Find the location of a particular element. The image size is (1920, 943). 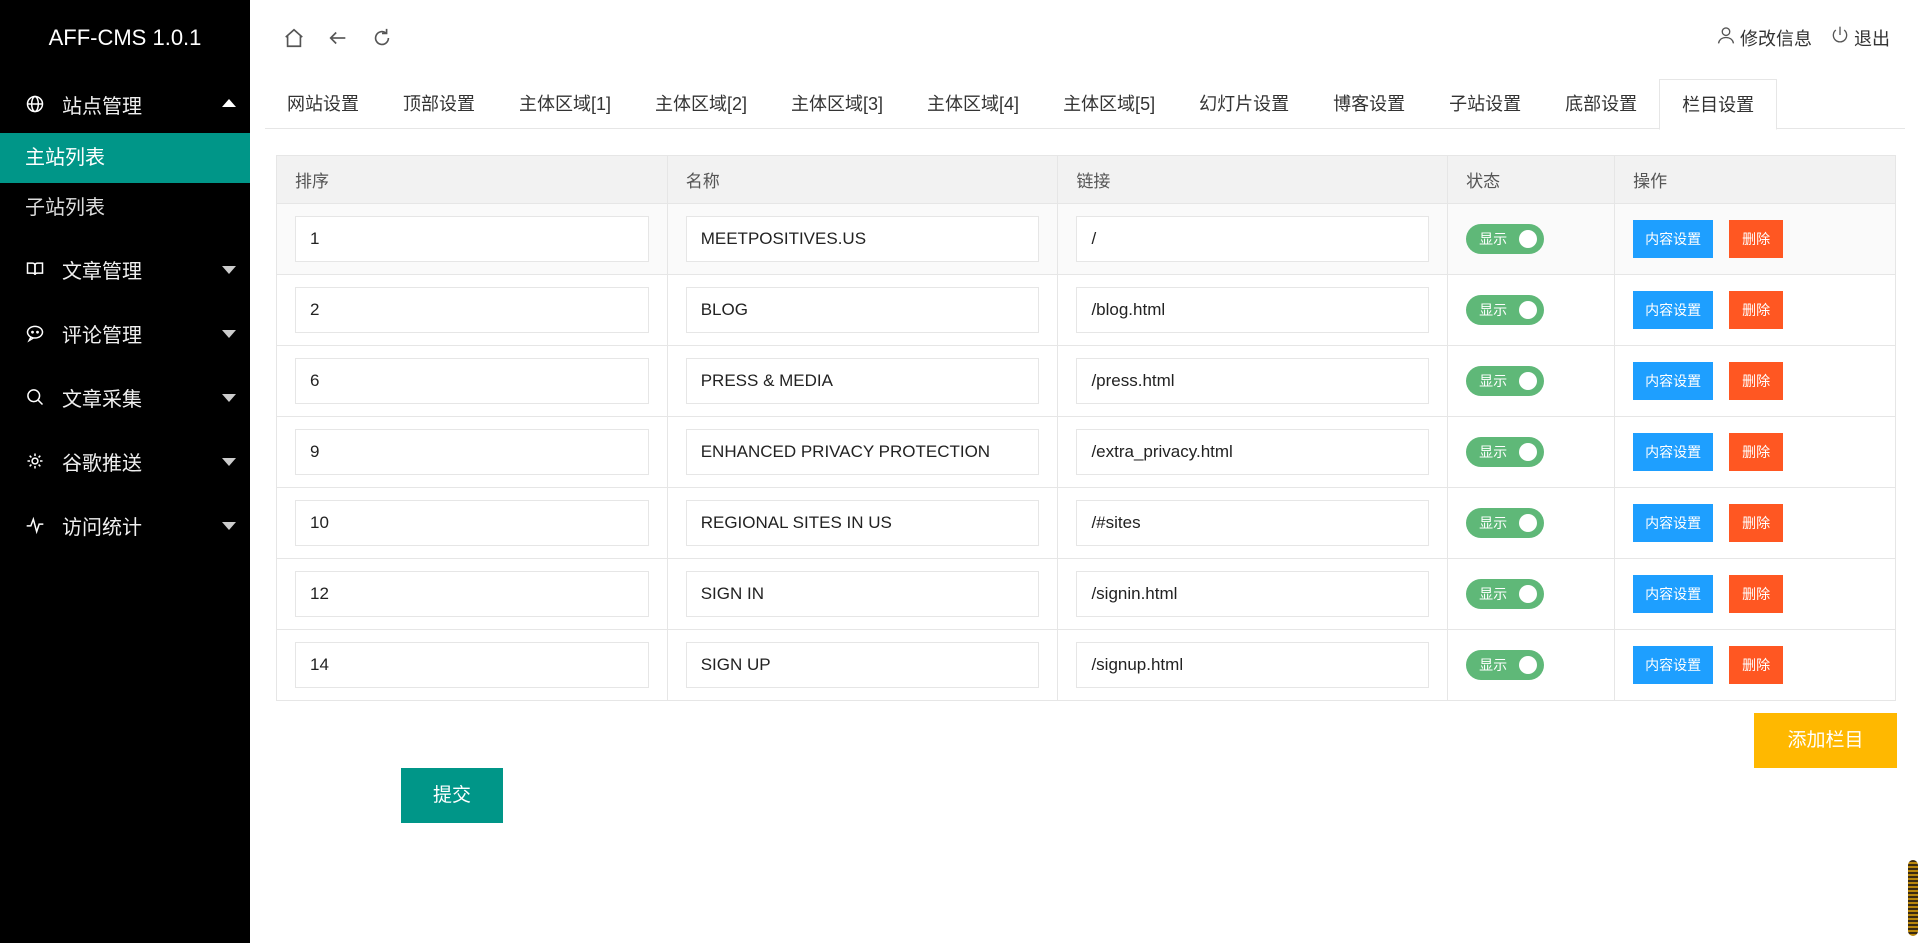

refresh-icon is located at coordinates (382, 38).